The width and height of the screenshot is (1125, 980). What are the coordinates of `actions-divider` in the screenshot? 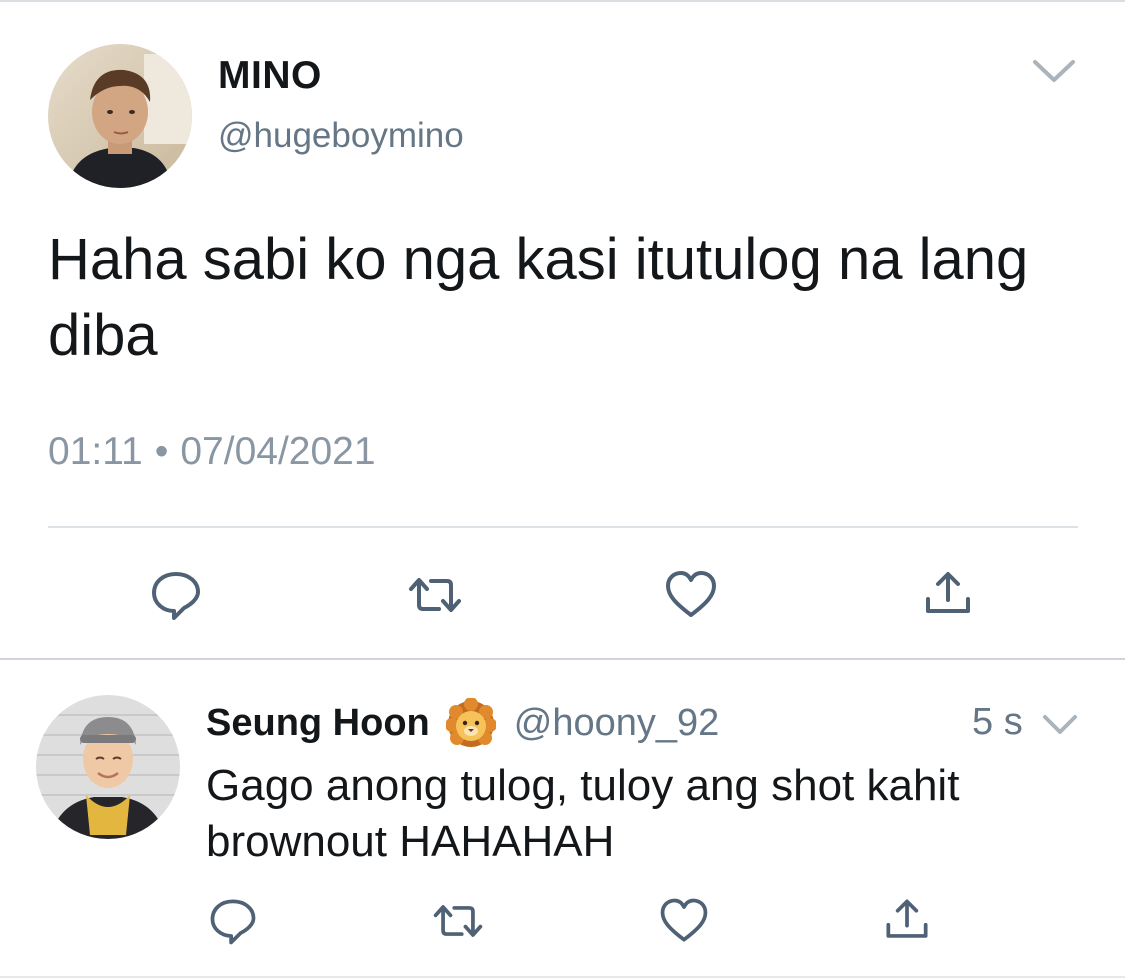 It's located at (563, 527).